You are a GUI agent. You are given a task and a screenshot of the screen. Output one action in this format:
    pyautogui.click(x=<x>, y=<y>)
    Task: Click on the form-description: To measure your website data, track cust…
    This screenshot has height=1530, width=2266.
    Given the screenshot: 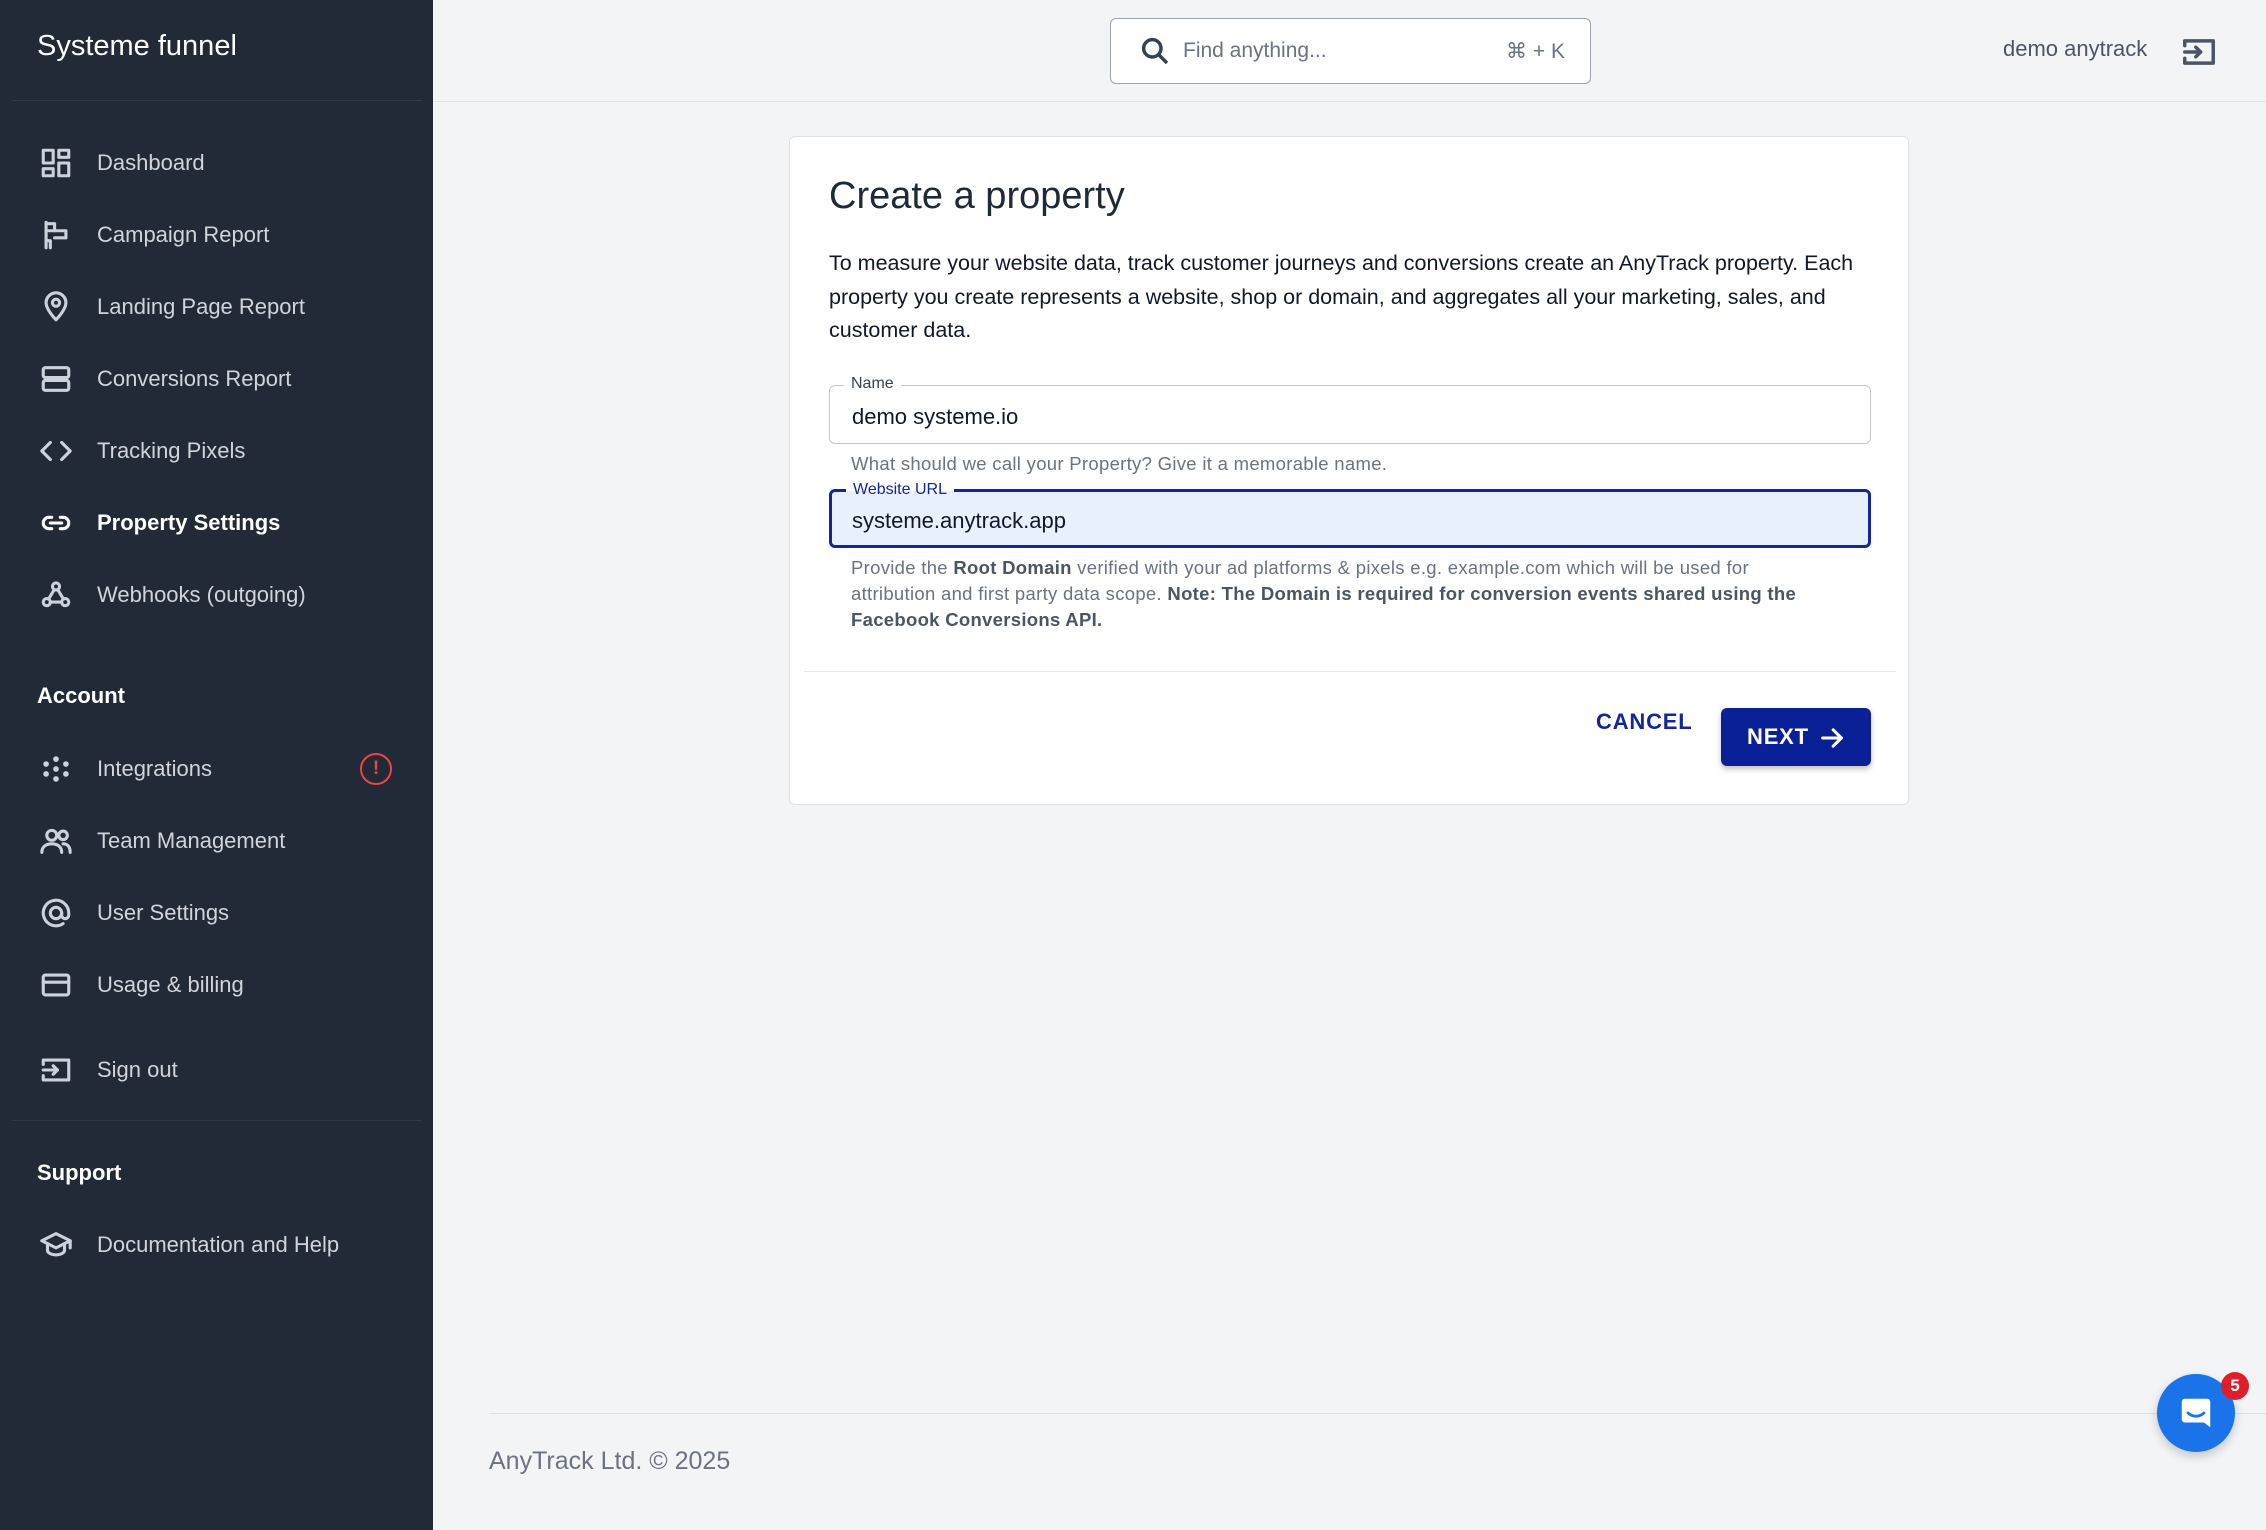 What is the action you would take?
    pyautogui.click(x=1341, y=296)
    